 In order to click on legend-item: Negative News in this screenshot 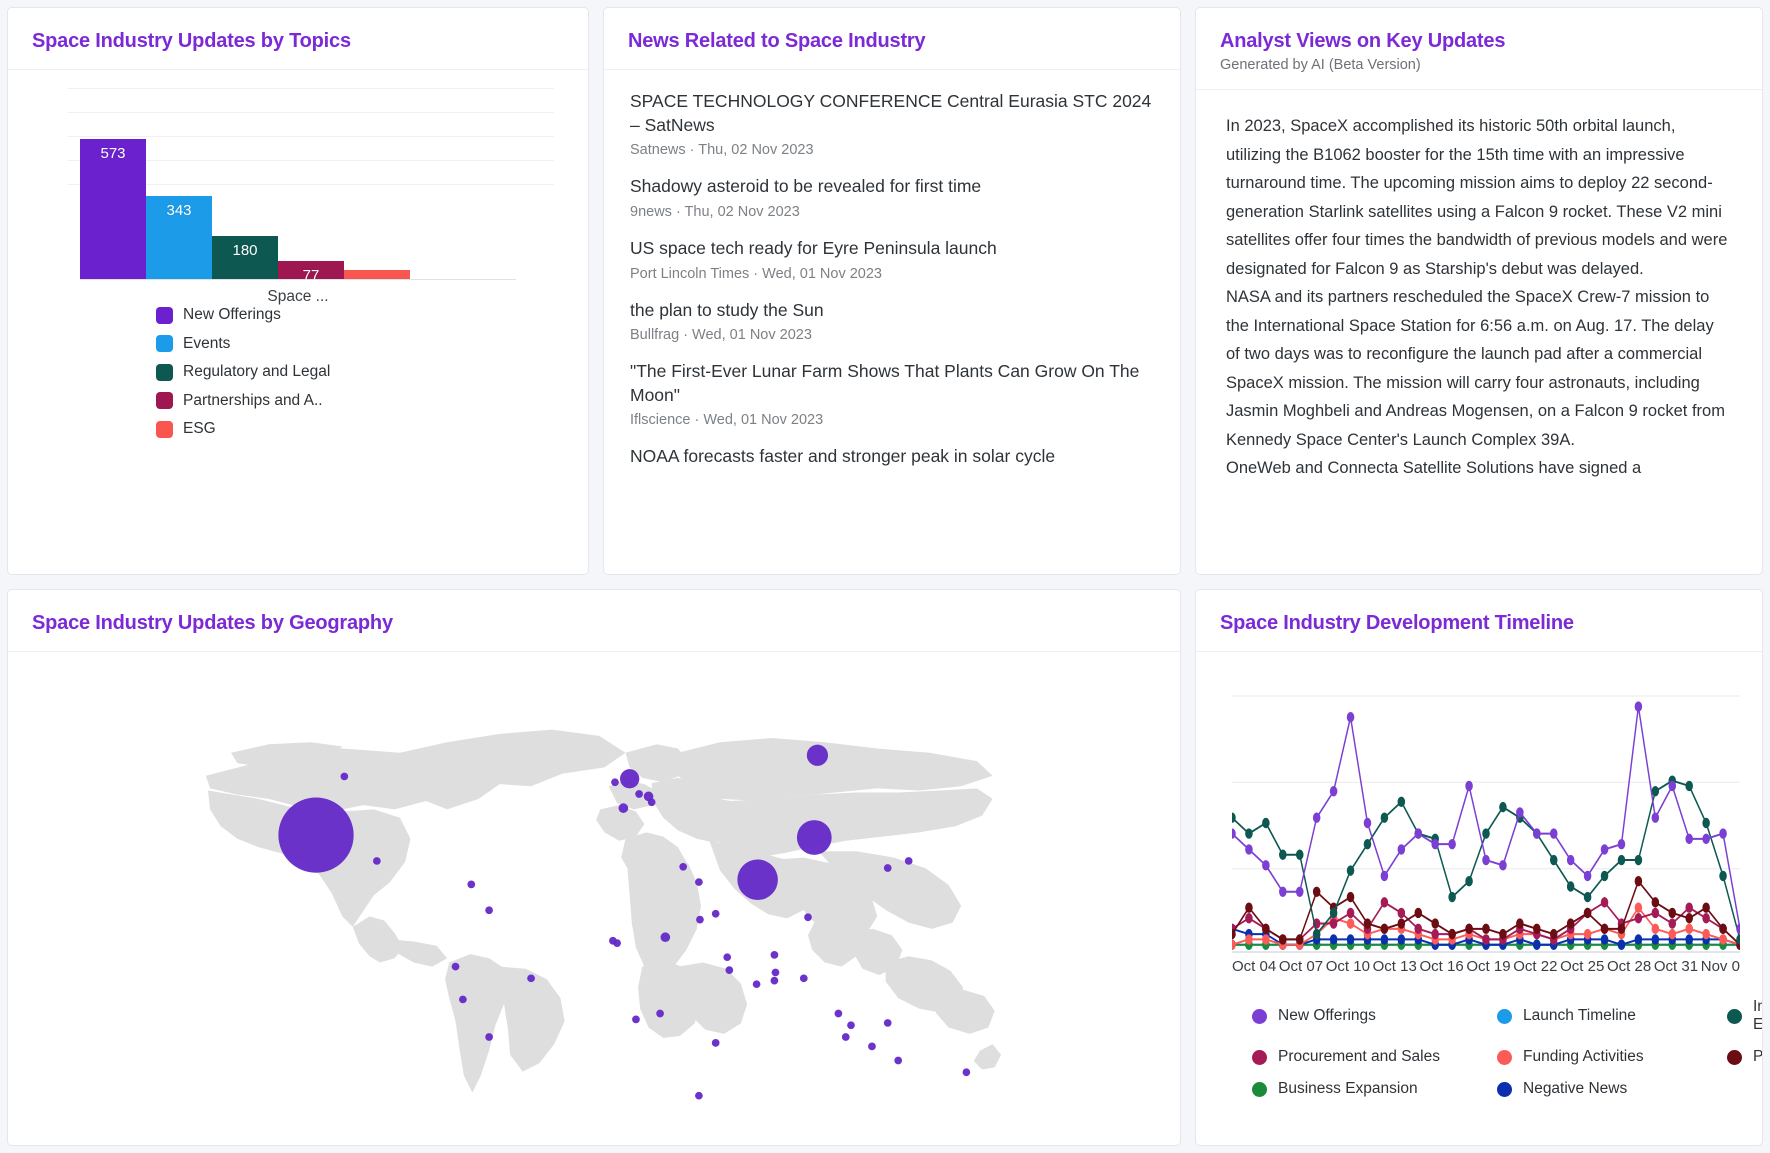, I will do `click(1612, 1089)`.